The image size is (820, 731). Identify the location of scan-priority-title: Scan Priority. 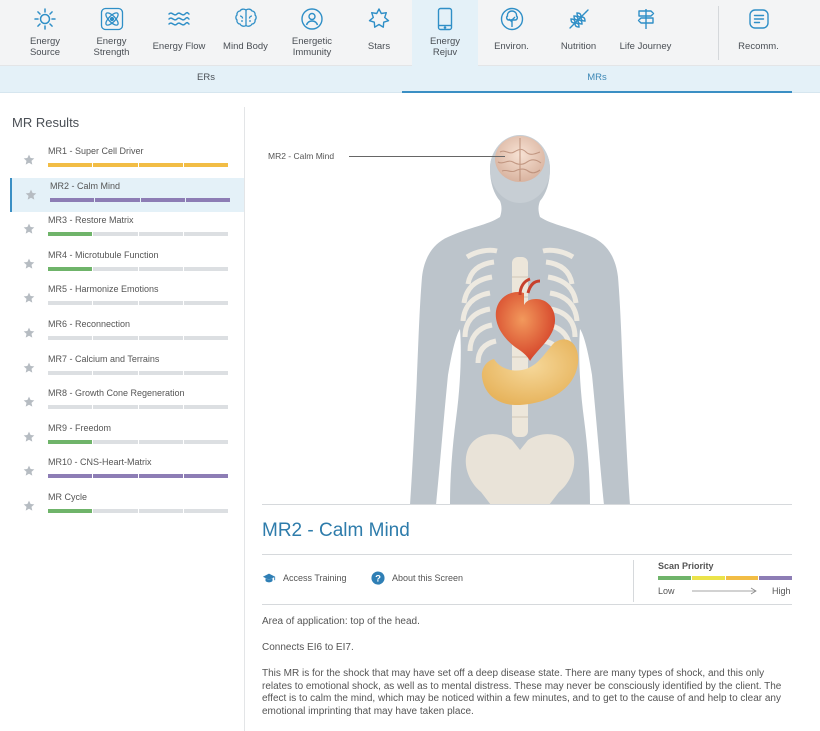
(686, 566).